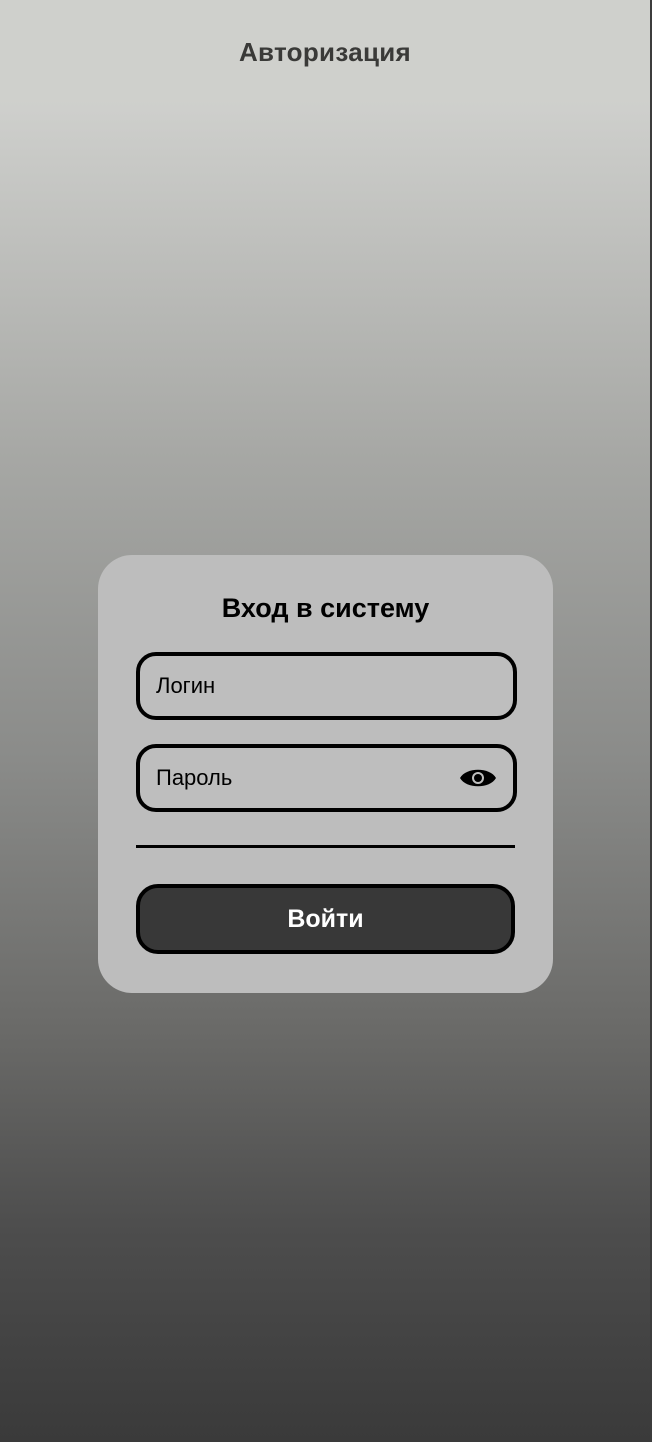  I want to click on app-header: Авторизация, so click(325, 51).